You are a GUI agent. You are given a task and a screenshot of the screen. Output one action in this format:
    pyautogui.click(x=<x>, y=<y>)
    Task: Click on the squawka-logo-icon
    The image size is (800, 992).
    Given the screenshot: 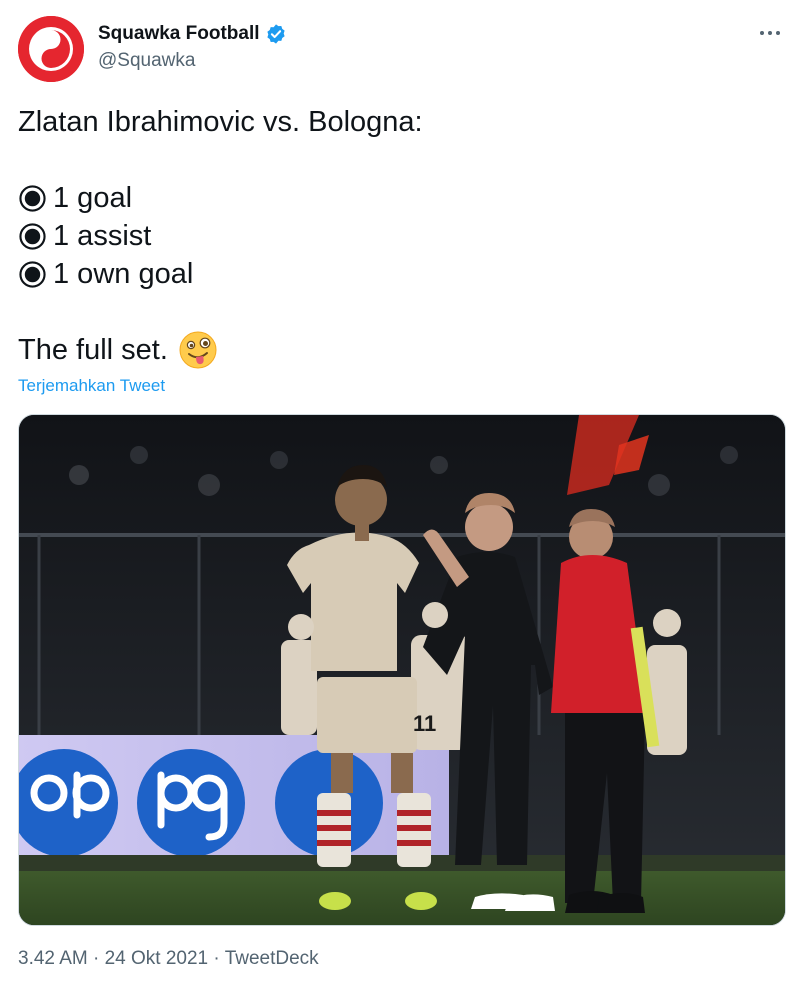 What is the action you would take?
    pyautogui.click(x=51, y=49)
    